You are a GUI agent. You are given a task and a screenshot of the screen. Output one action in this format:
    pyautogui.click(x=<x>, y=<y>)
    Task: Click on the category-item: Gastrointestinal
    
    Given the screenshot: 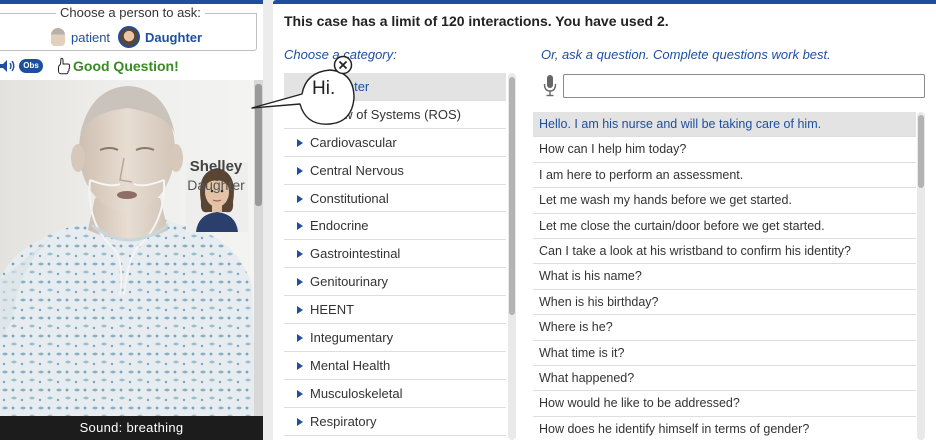 What is the action you would take?
    pyautogui.click(x=395, y=254)
    